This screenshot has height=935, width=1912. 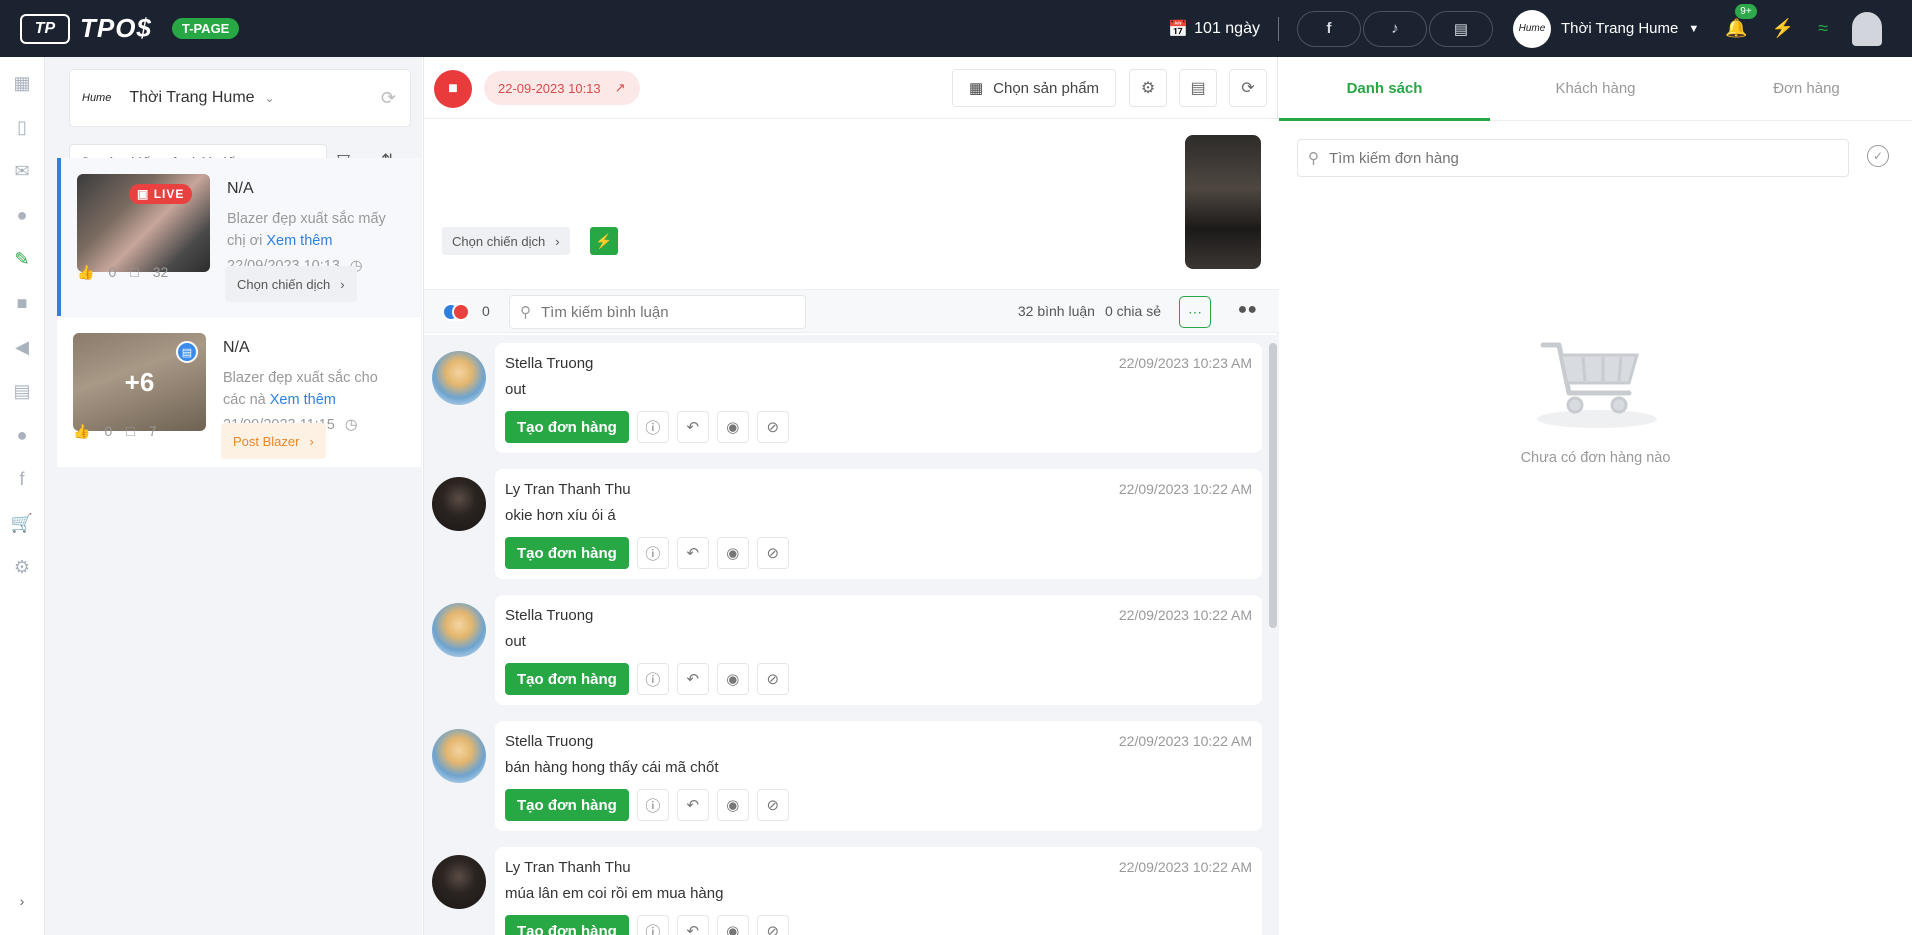 I want to click on tab-orders: Đơn hàng, so click(x=1806, y=88).